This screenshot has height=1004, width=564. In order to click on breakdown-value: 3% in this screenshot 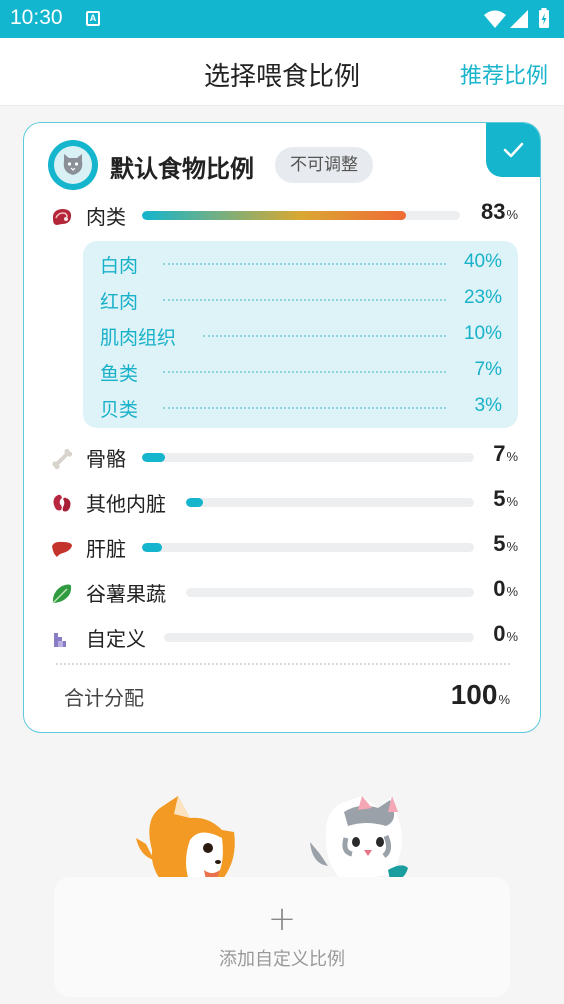, I will do `click(488, 405)`.